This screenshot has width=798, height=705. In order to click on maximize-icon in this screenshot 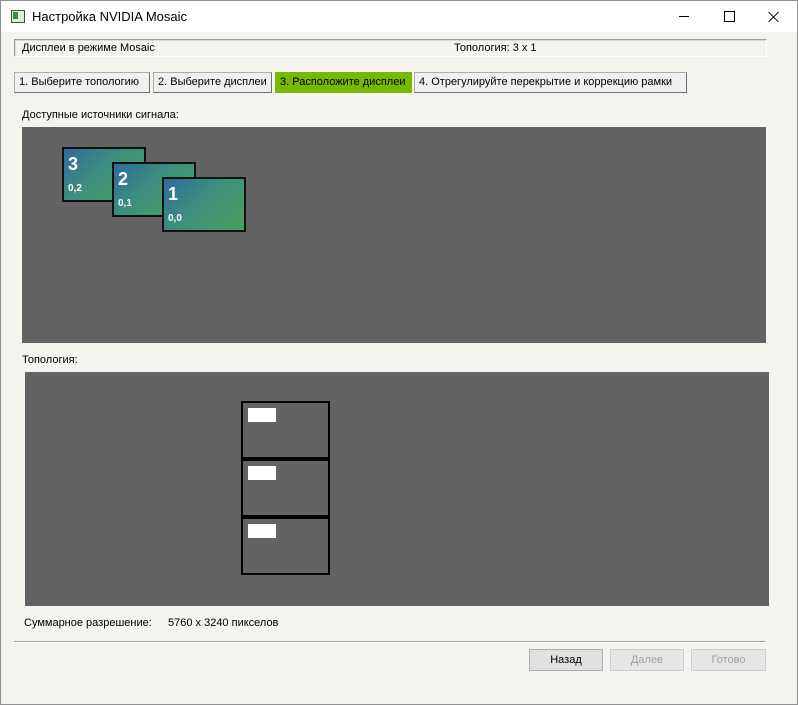, I will do `click(729, 16)`.